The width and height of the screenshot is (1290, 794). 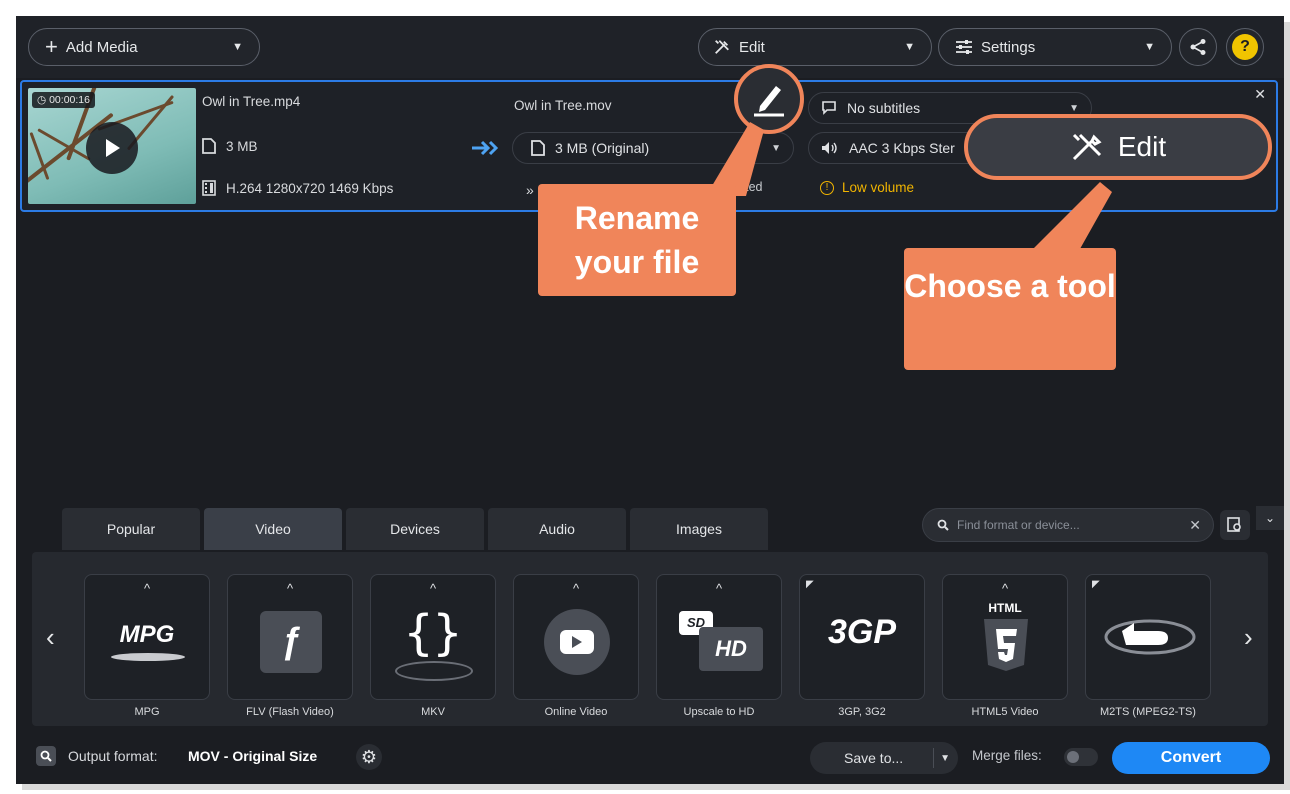 What do you see at coordinates (291, 642) in the screenshot?
I see `flash-icon: ƒ` at bounding box center [291, 642].